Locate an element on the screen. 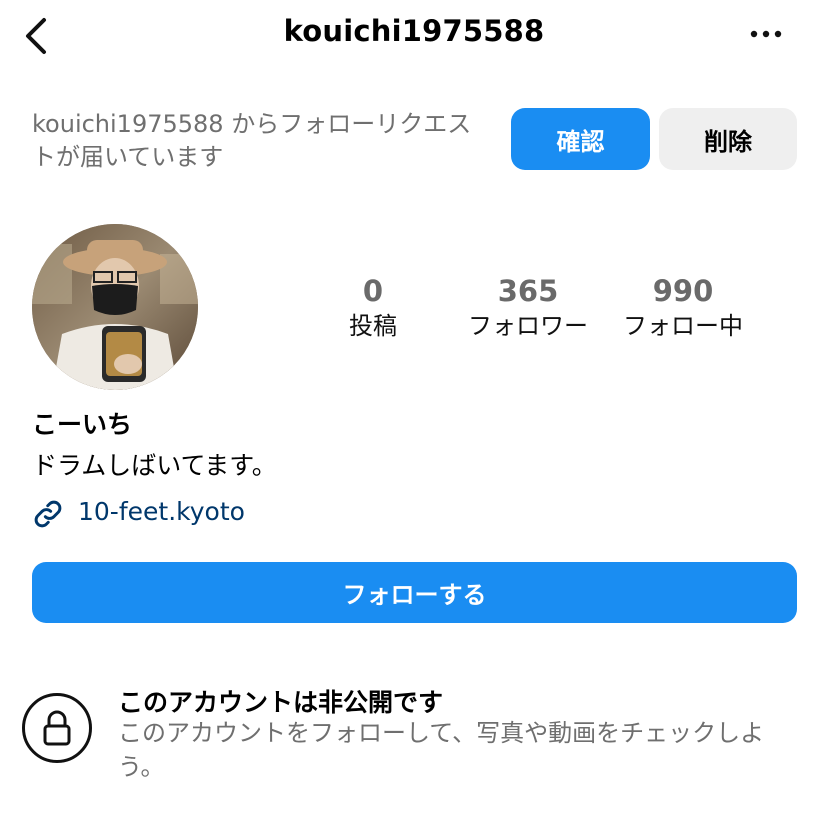 The width and height of the screenshot is (828, 817). posts-label: 投稿 is located at coordinates (373, 326).